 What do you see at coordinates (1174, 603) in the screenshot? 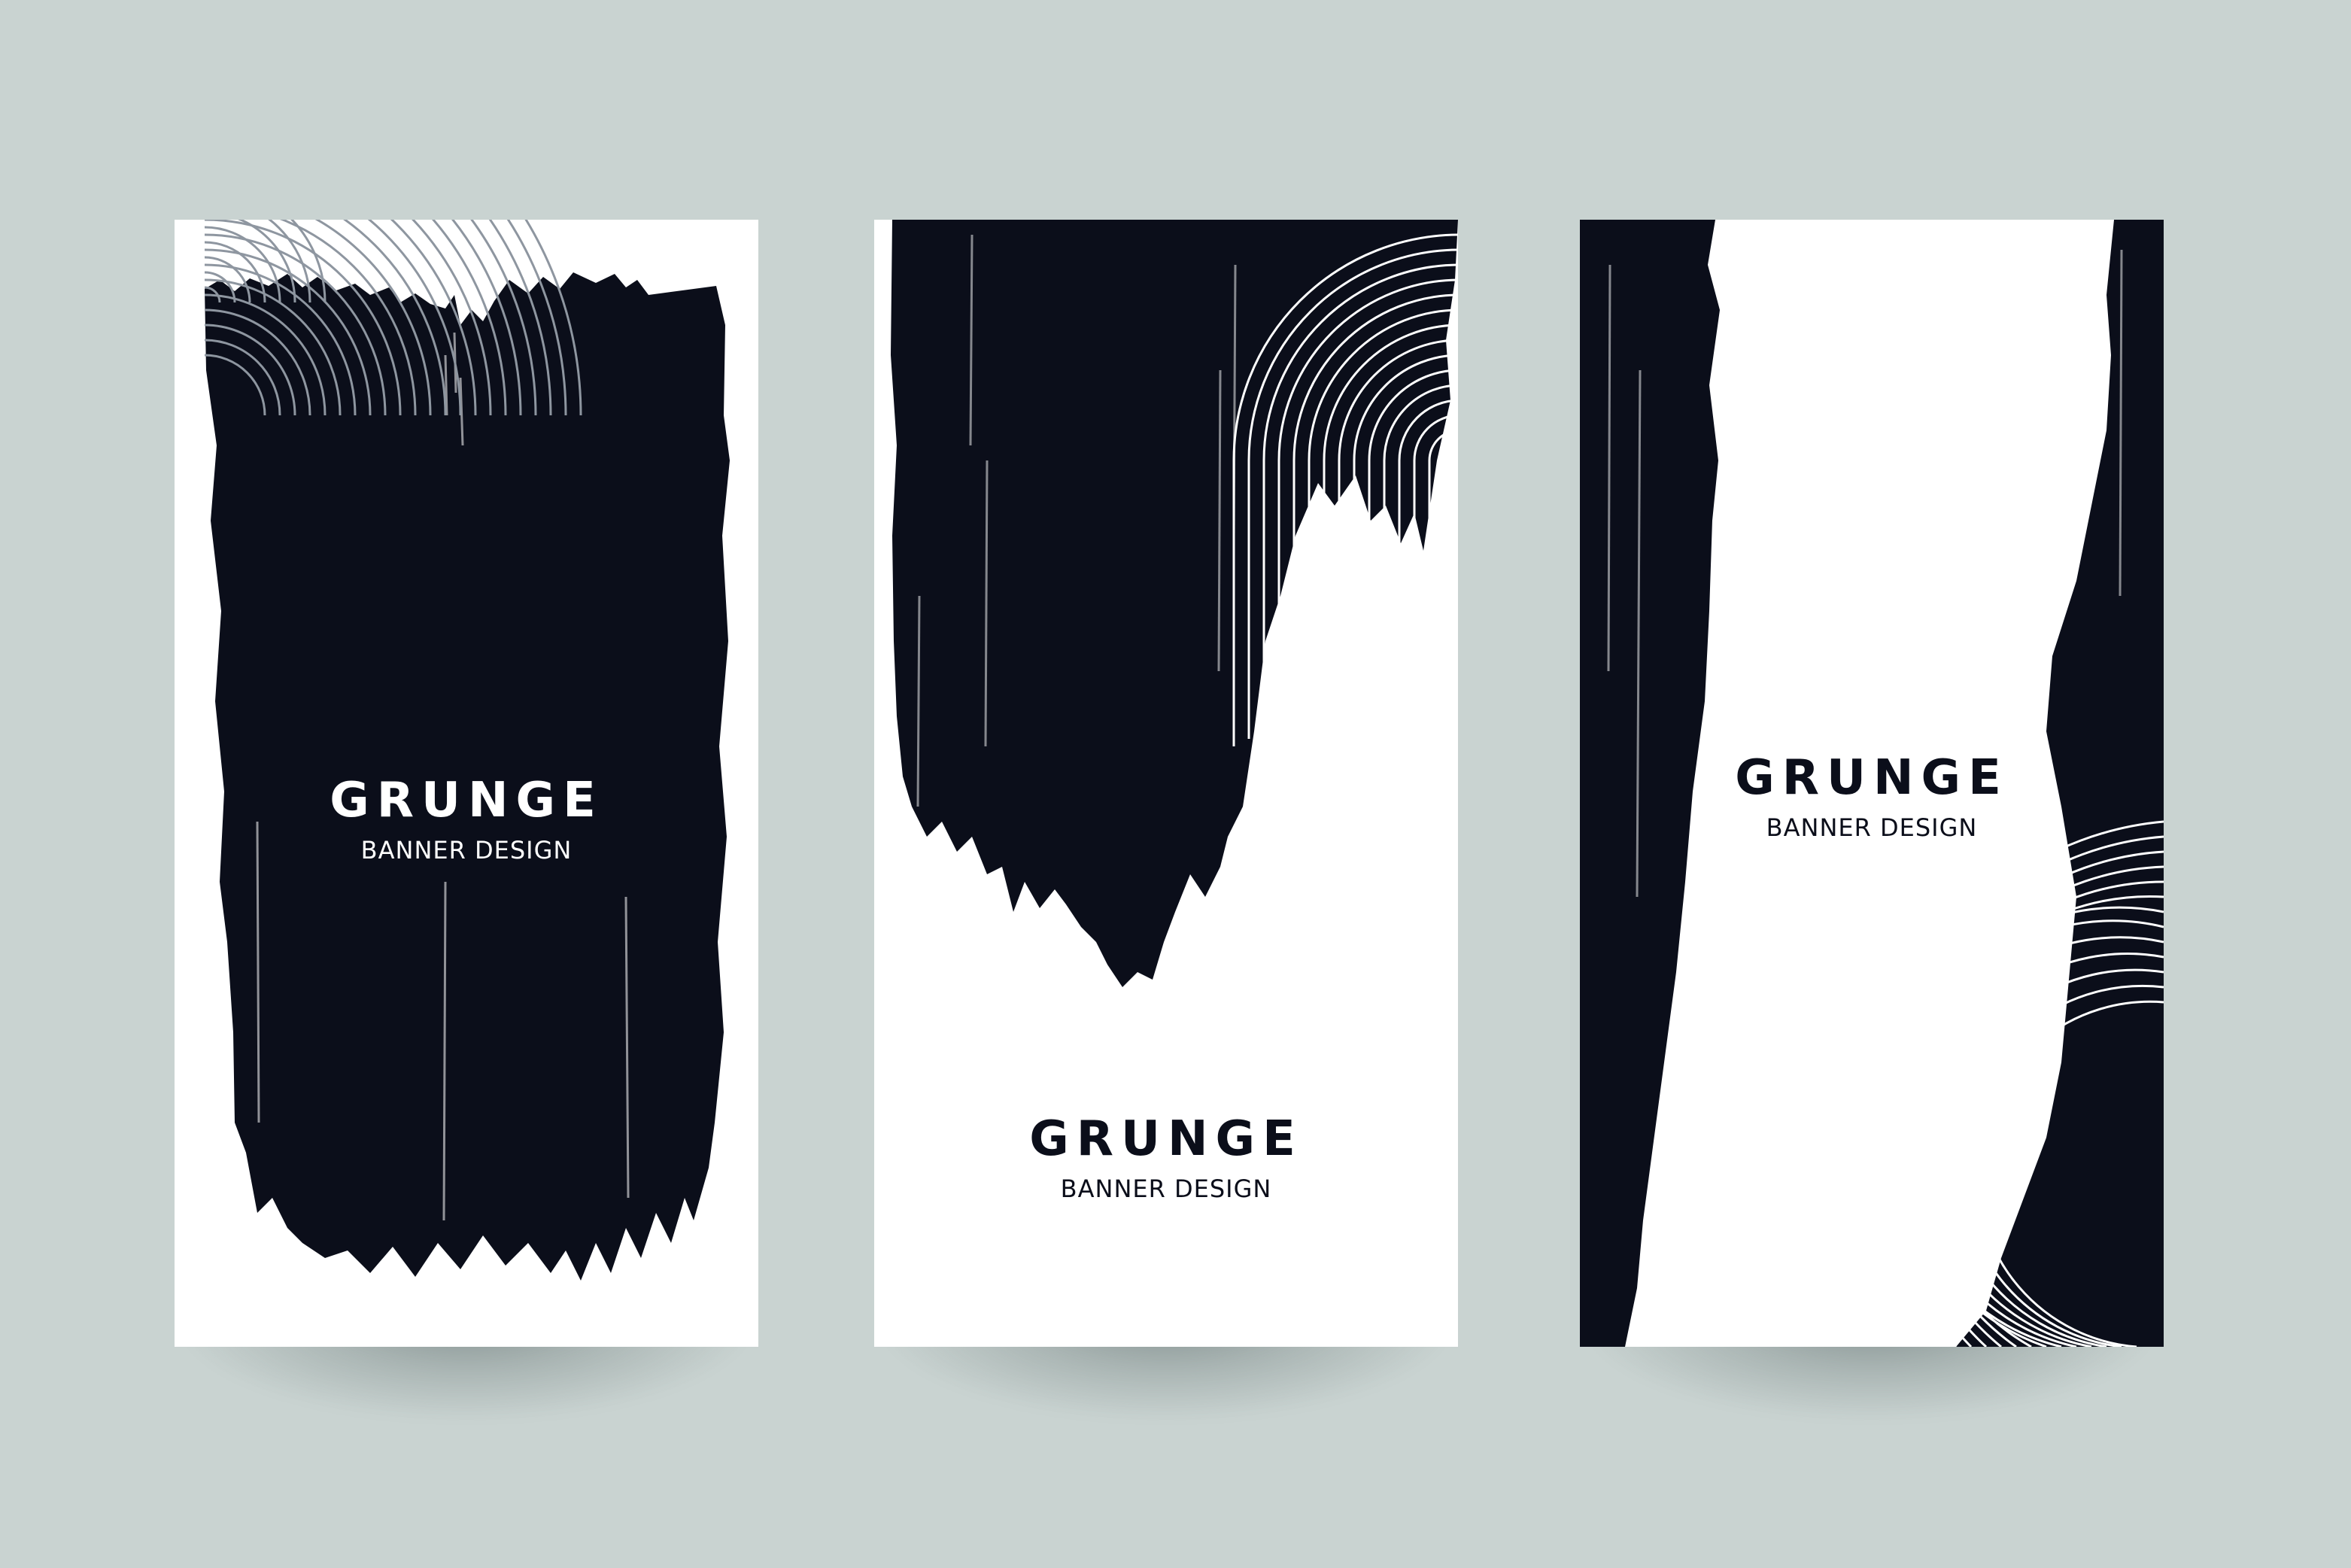
I see `ink-brush-block` at bounding box center [1174, 603].